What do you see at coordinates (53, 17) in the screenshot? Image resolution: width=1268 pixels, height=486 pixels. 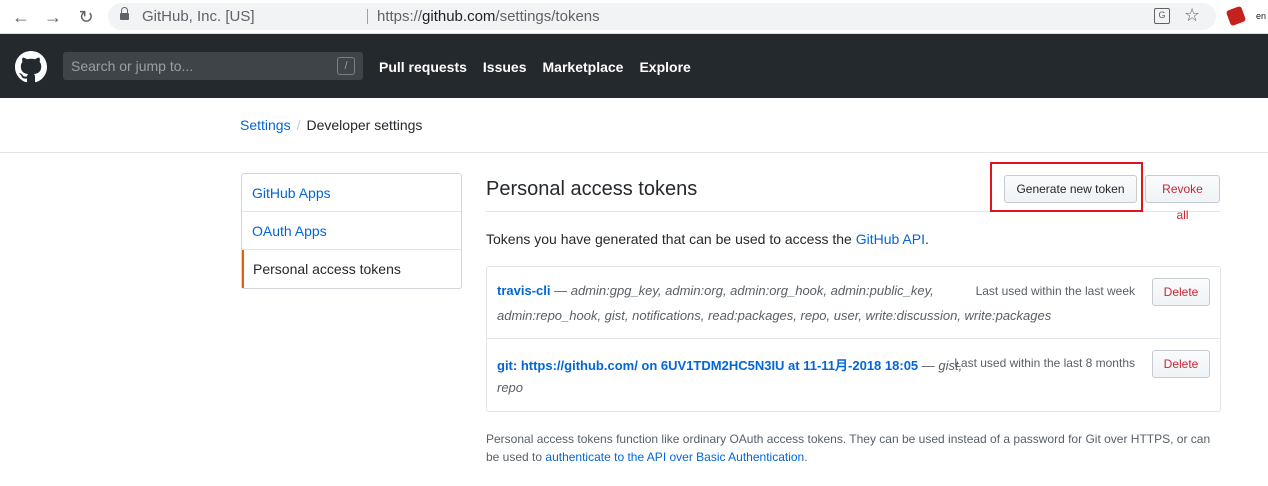 I see `forward-arrow-icon: →` at bounding box center [53, 17].